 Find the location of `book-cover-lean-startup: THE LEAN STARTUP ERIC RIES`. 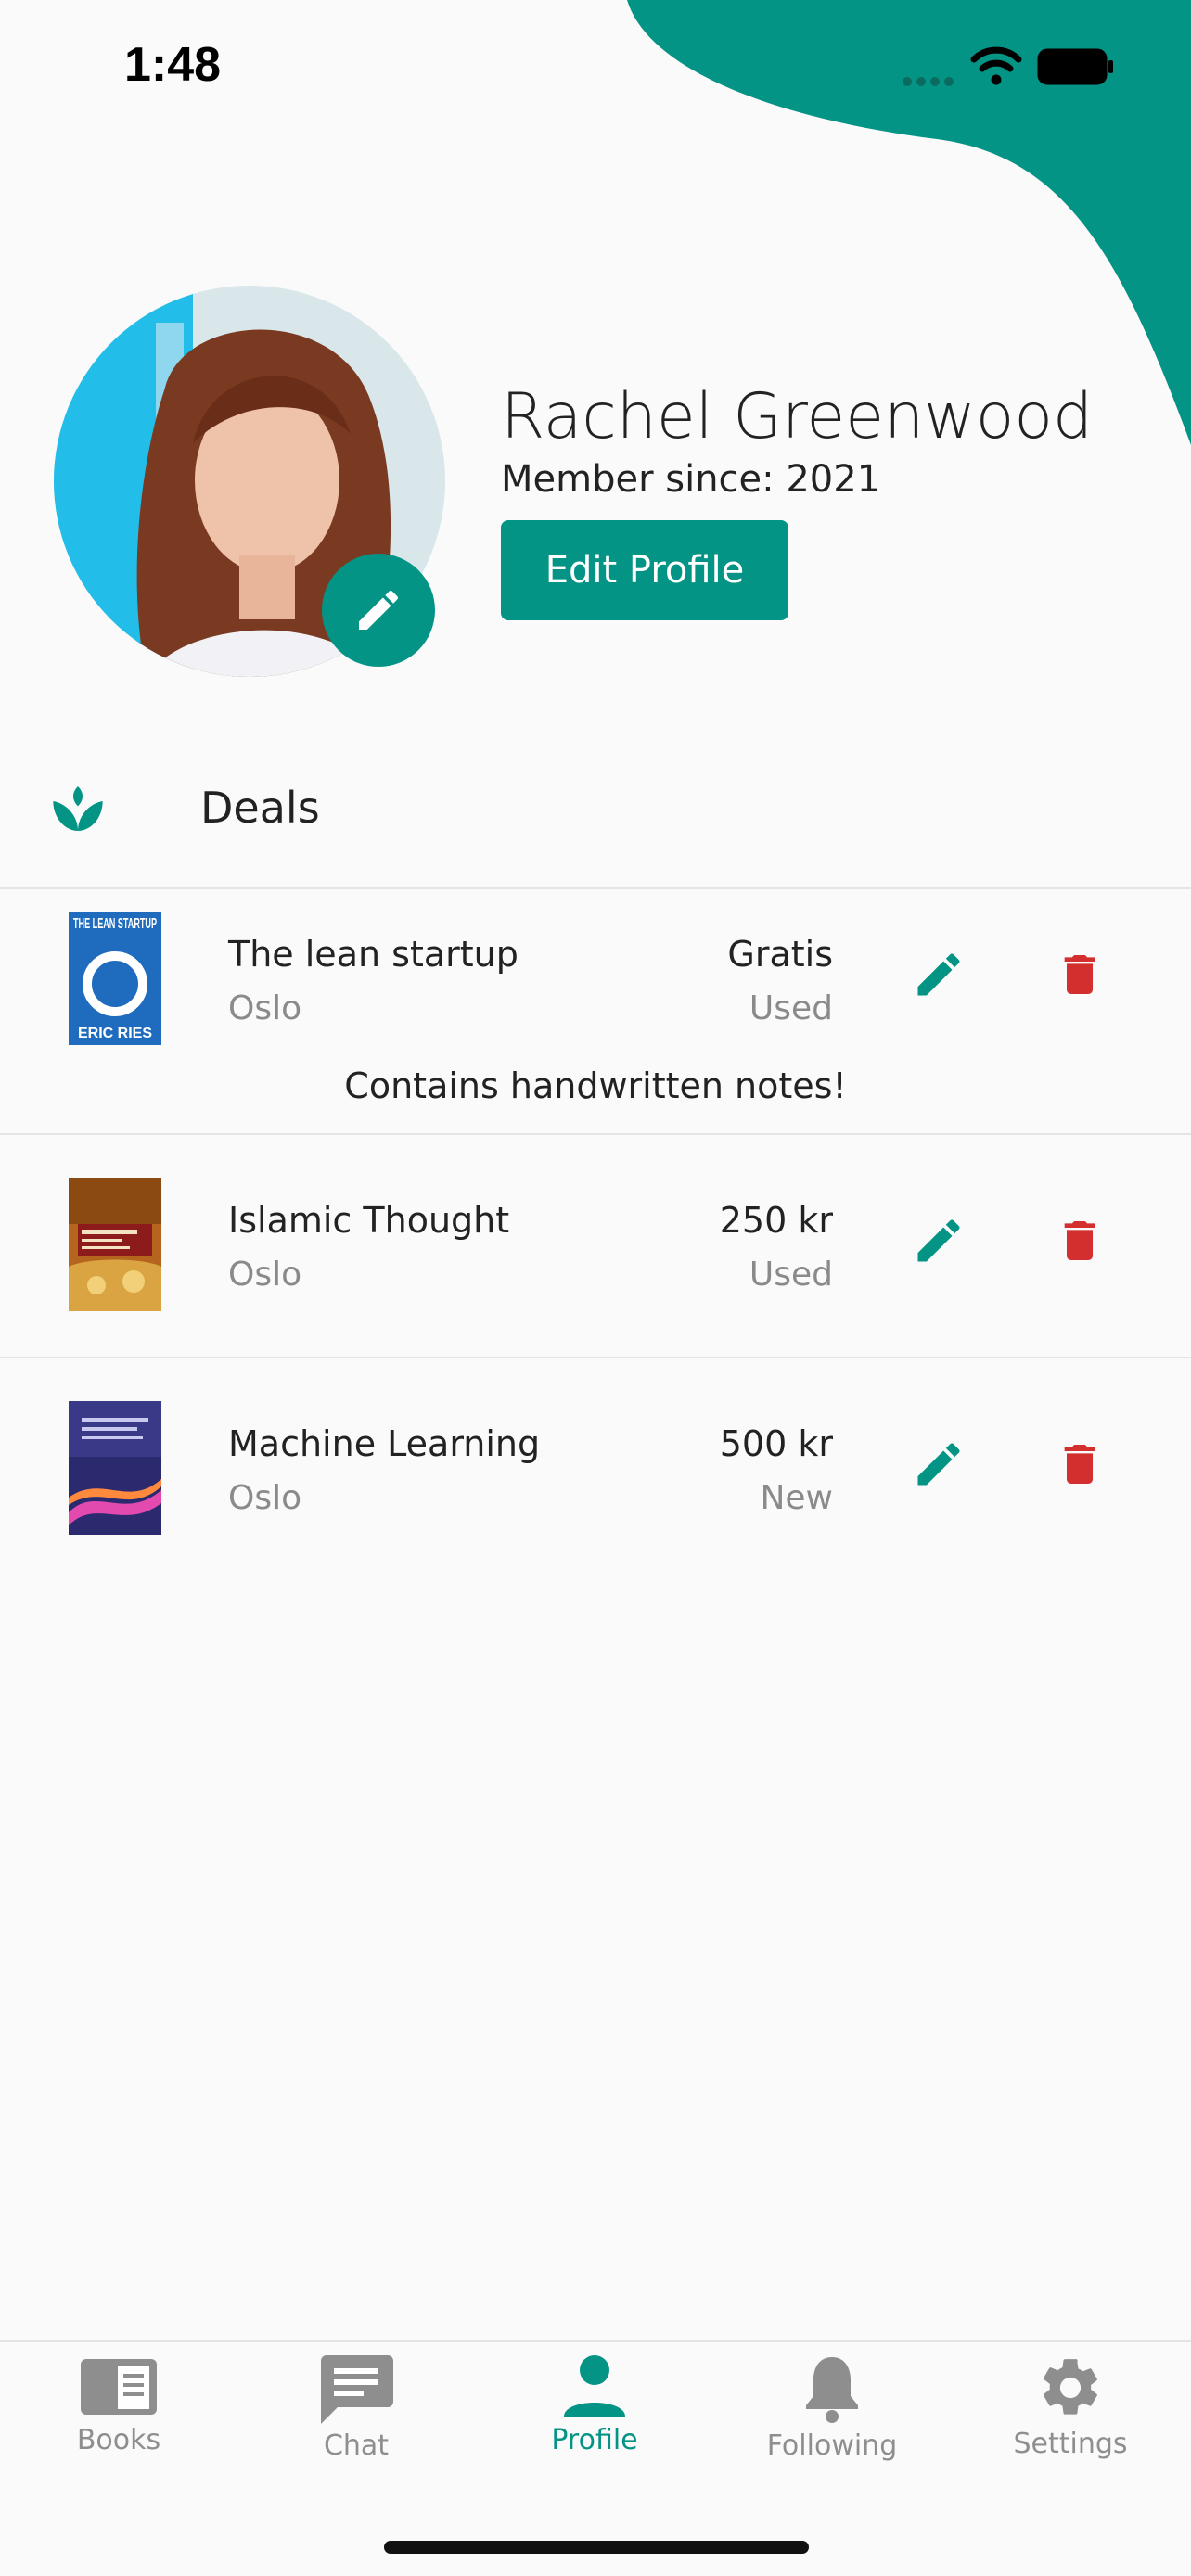

book-cover-lean-startup: THE LEAN STARTUP ERIC RIES is located at coordinates (115, 978).